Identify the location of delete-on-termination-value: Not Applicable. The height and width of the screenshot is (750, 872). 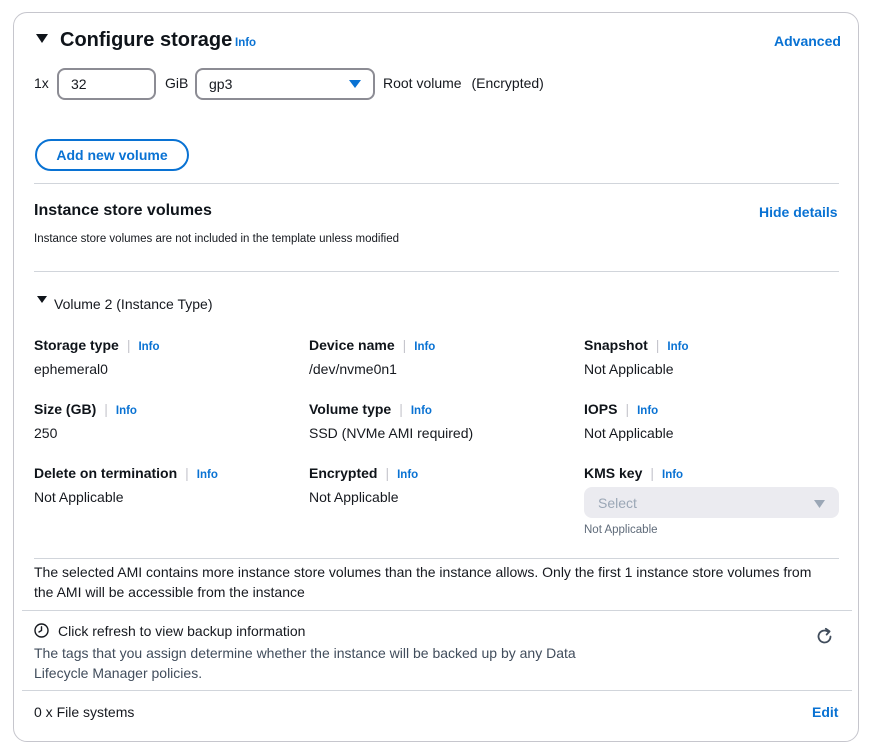
(79, 497).